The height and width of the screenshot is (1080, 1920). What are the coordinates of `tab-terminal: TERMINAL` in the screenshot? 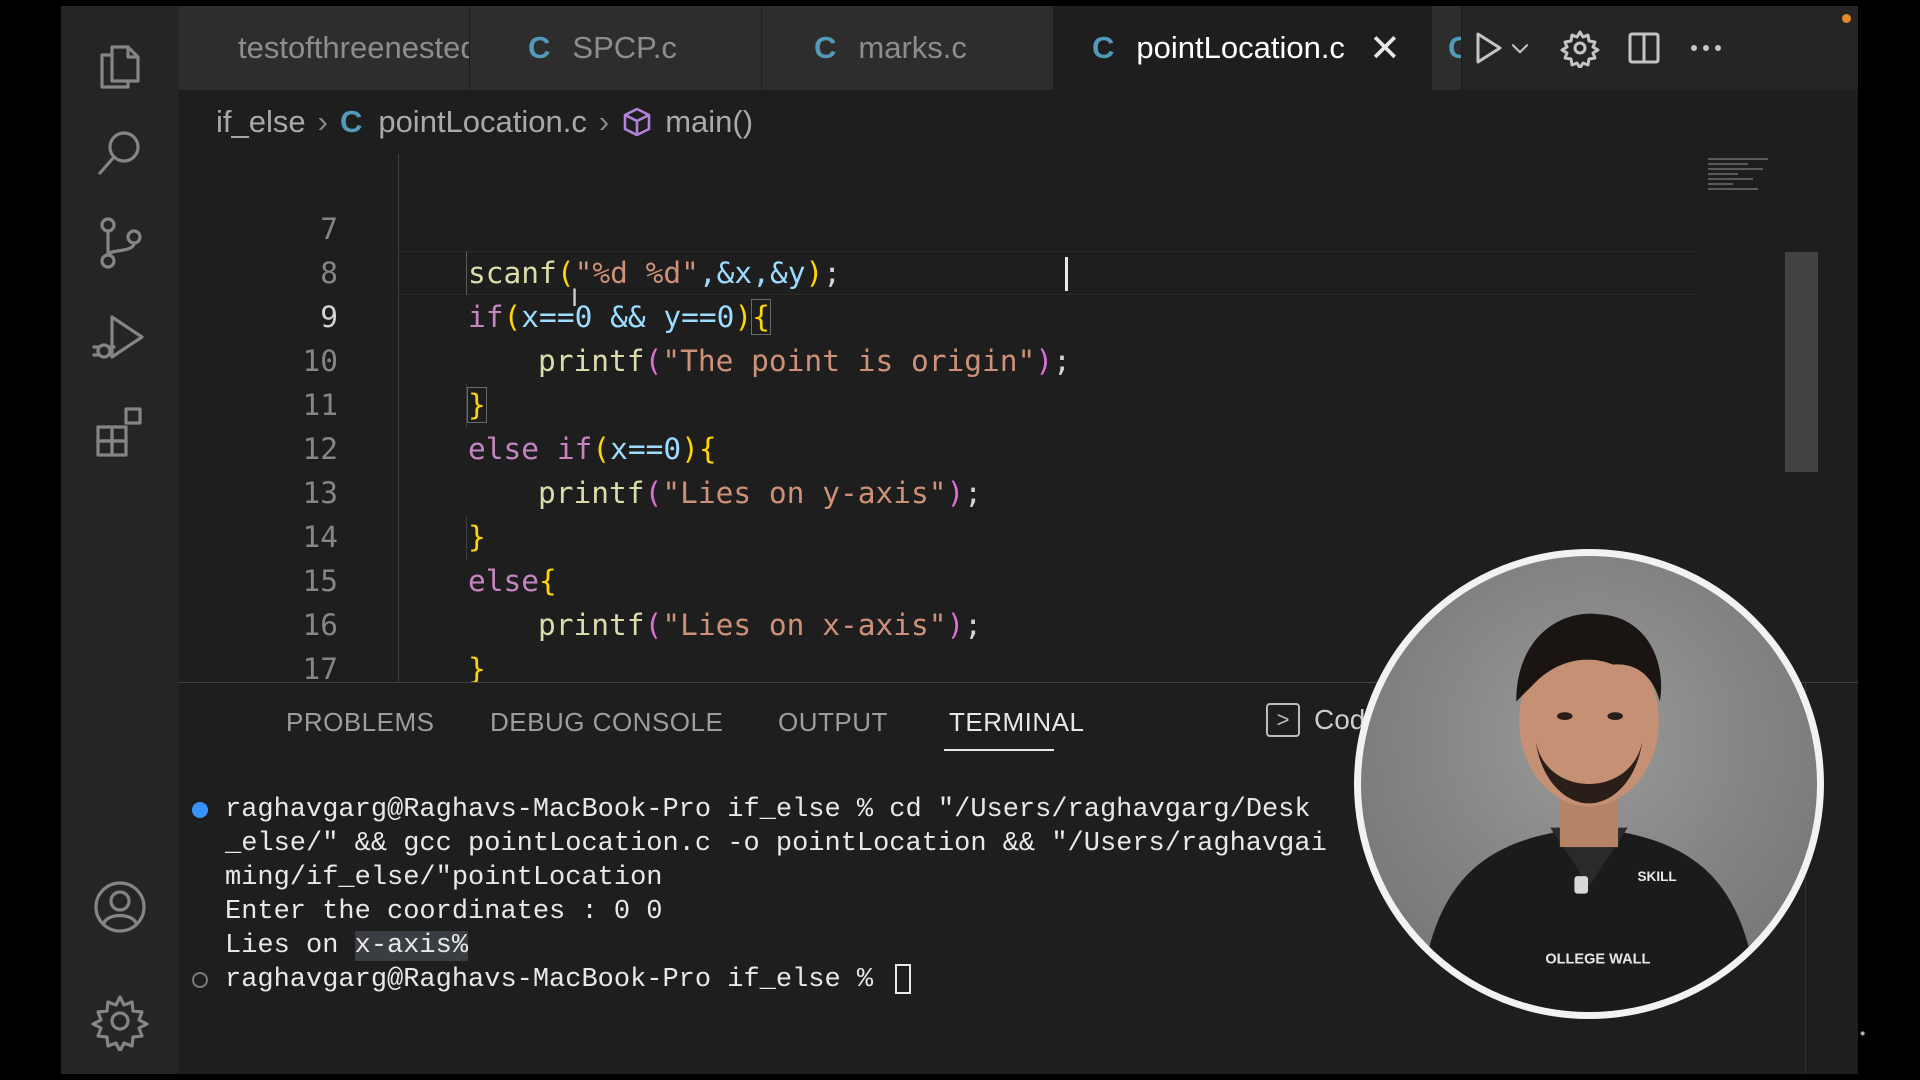 It's located at (1016, 722).